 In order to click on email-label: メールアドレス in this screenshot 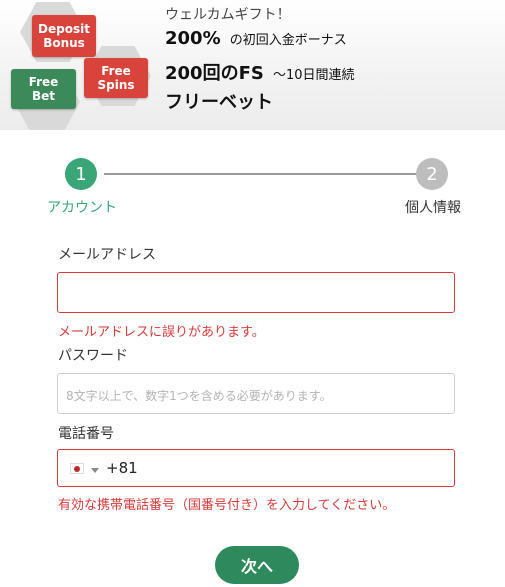, I will do `click(107, 255)`.